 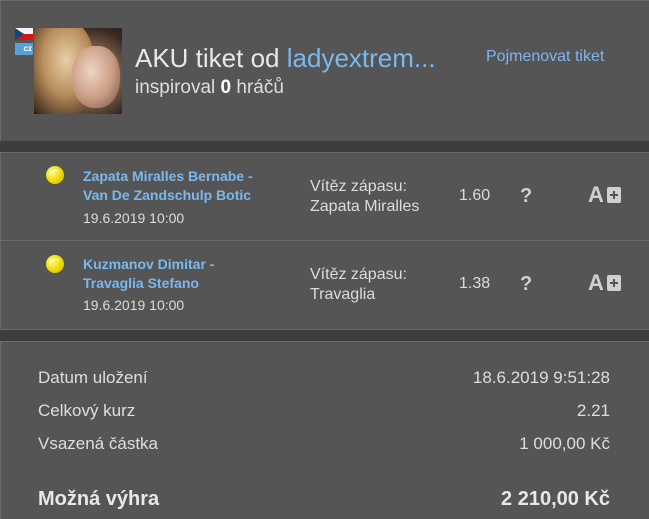 I want to click on inspired-suffix: hráčů, so click(x=260, y=87).